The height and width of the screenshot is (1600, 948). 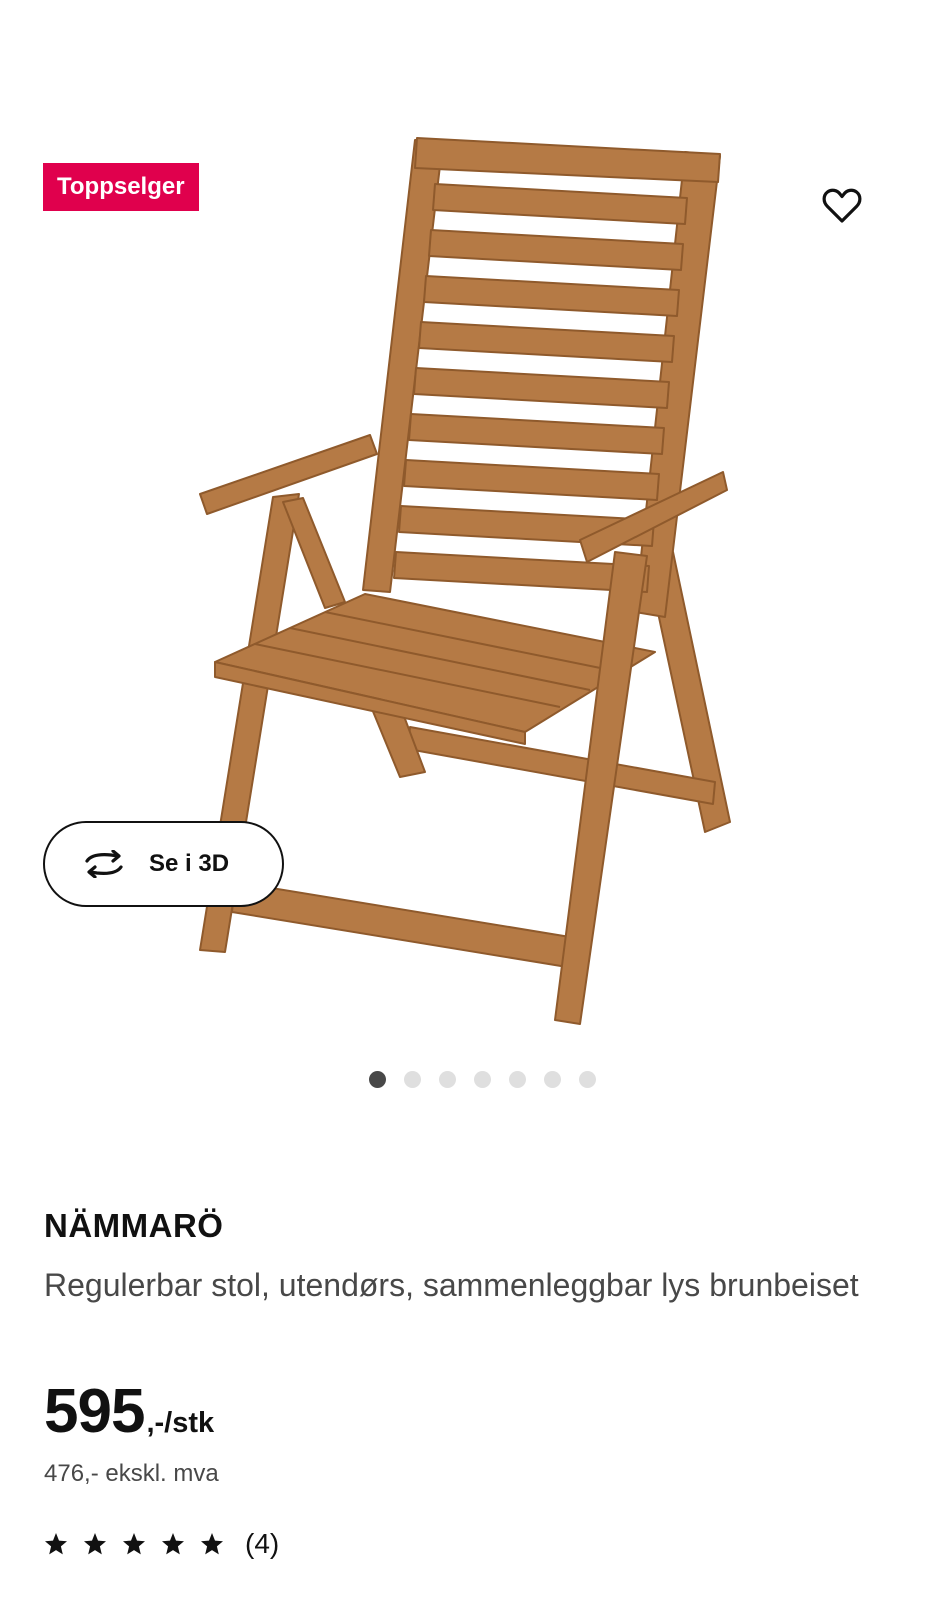 What do you see at coordinates (131, 1473) in the screenshot?
I see `price-ex-vat: 476,- ekskl. mva` at bounding box center [131, 1473].